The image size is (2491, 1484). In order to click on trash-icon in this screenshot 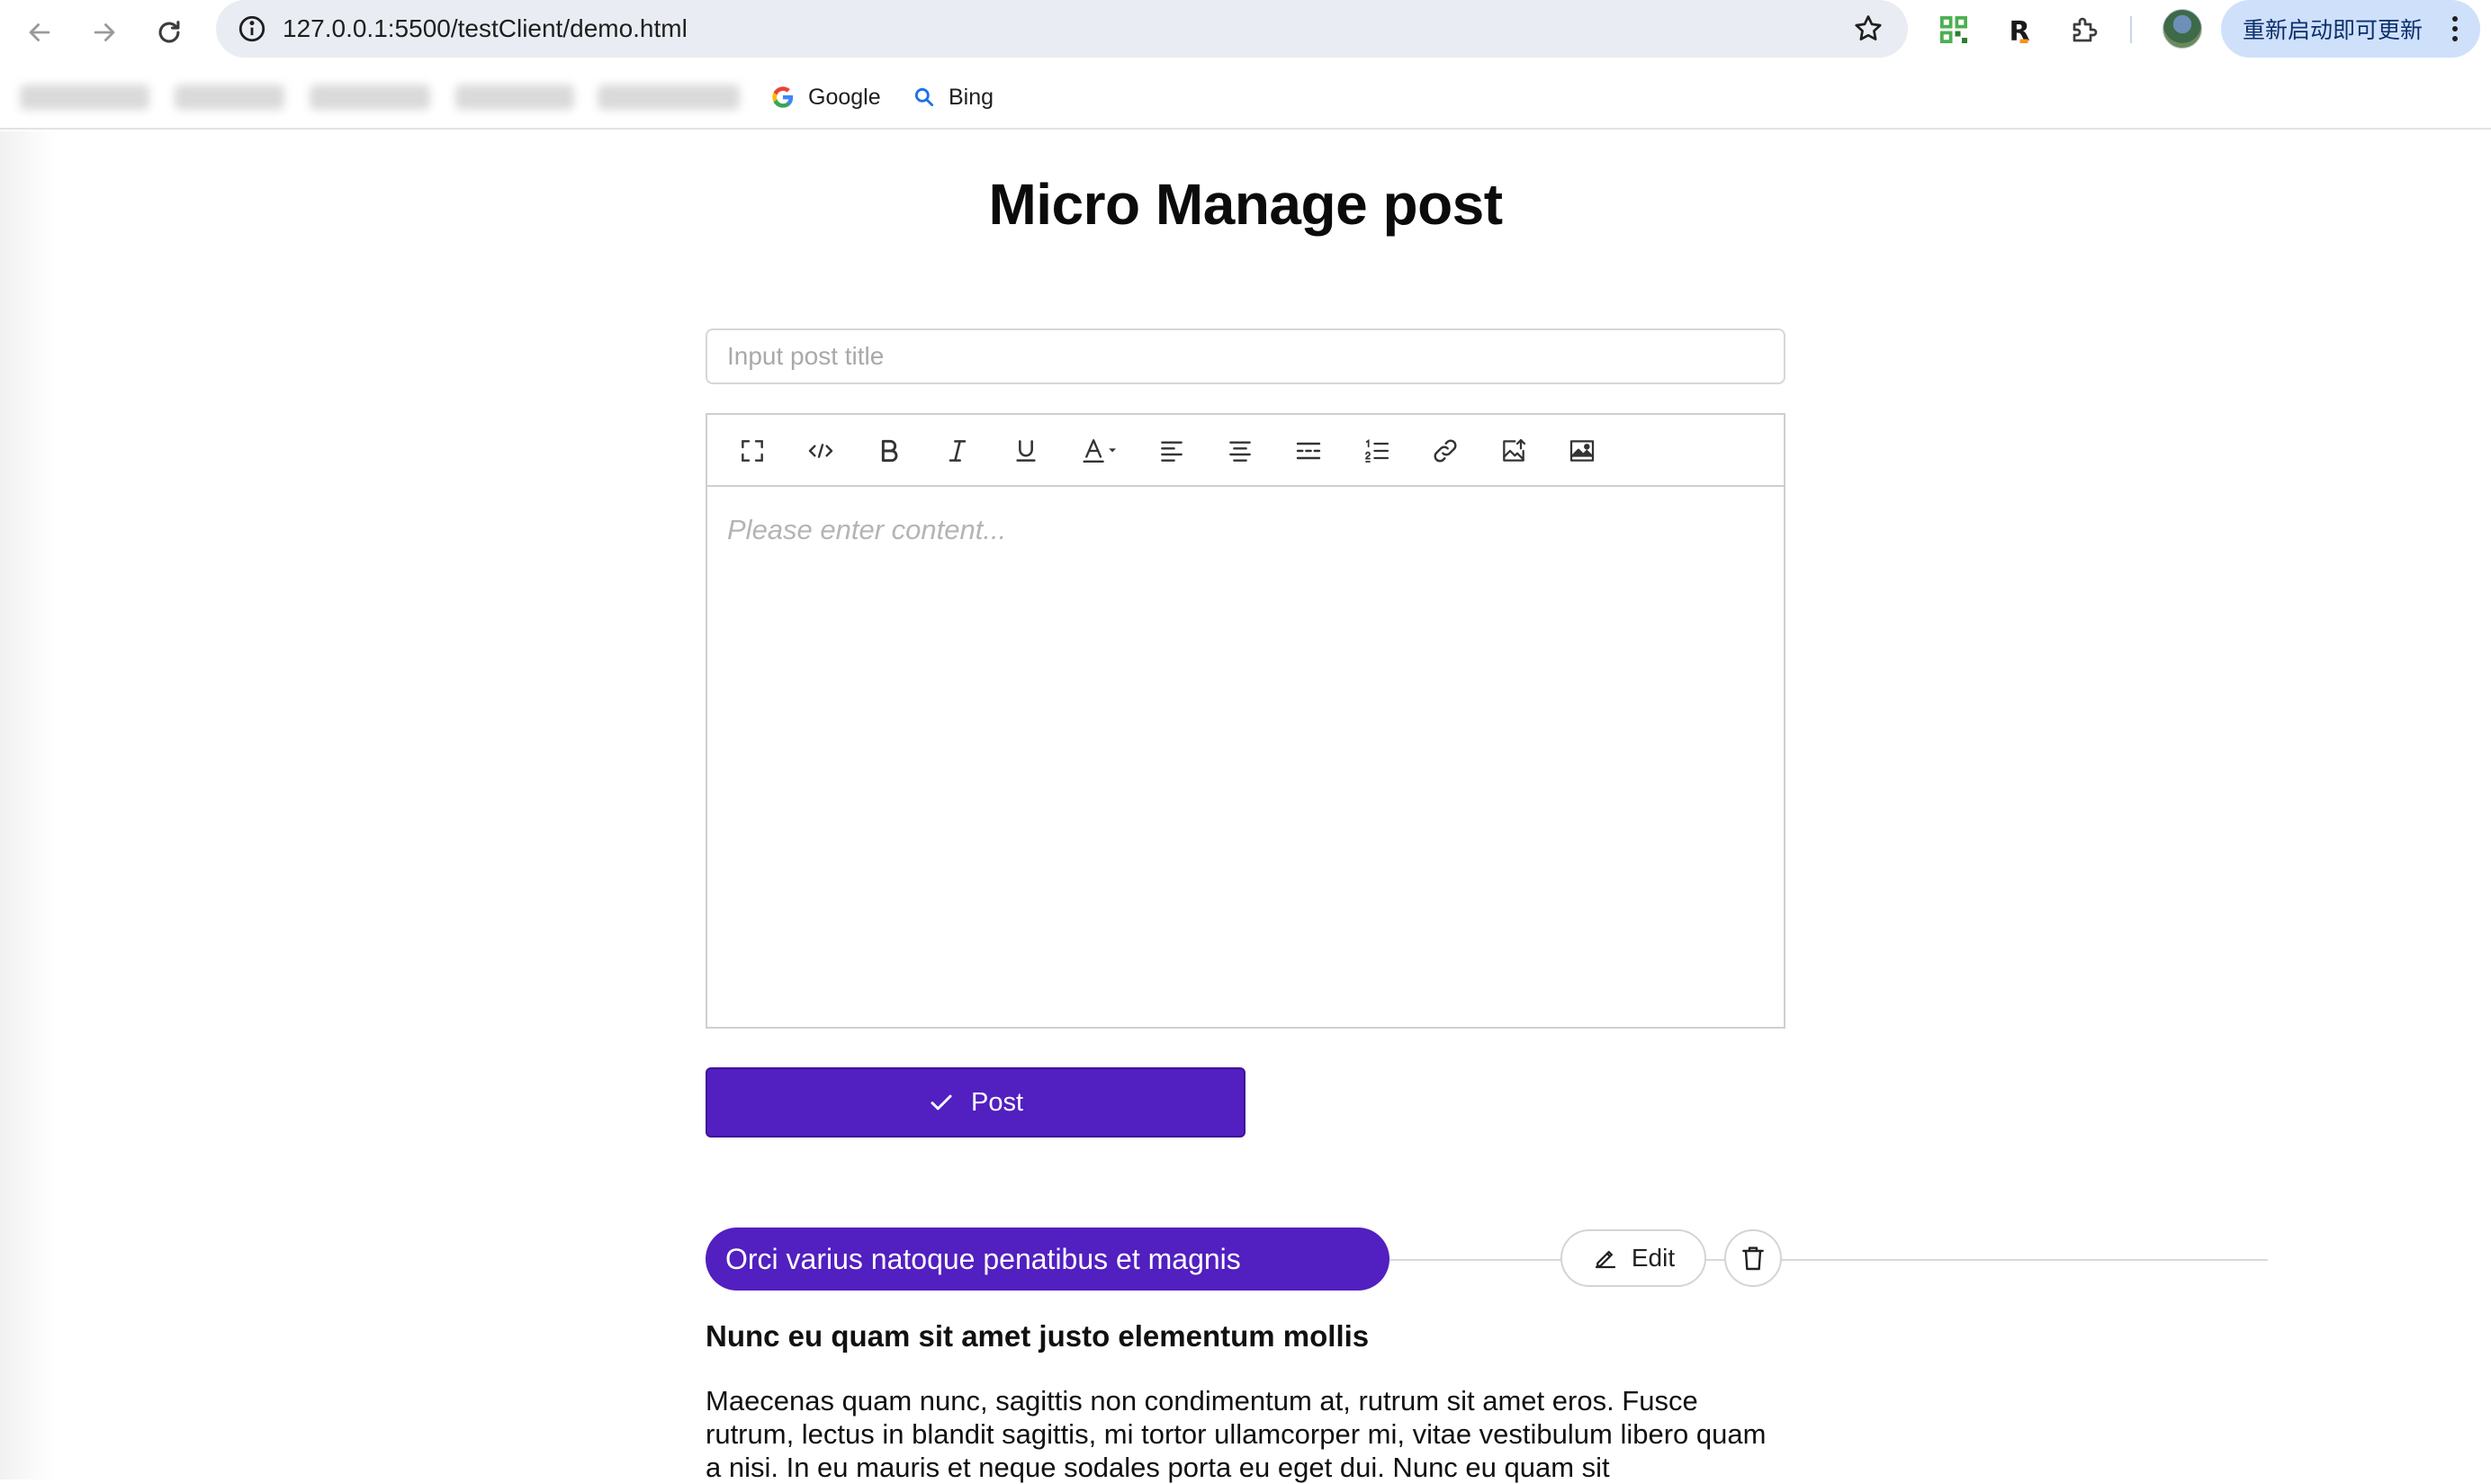, I will do `click(1753, 1259)`.